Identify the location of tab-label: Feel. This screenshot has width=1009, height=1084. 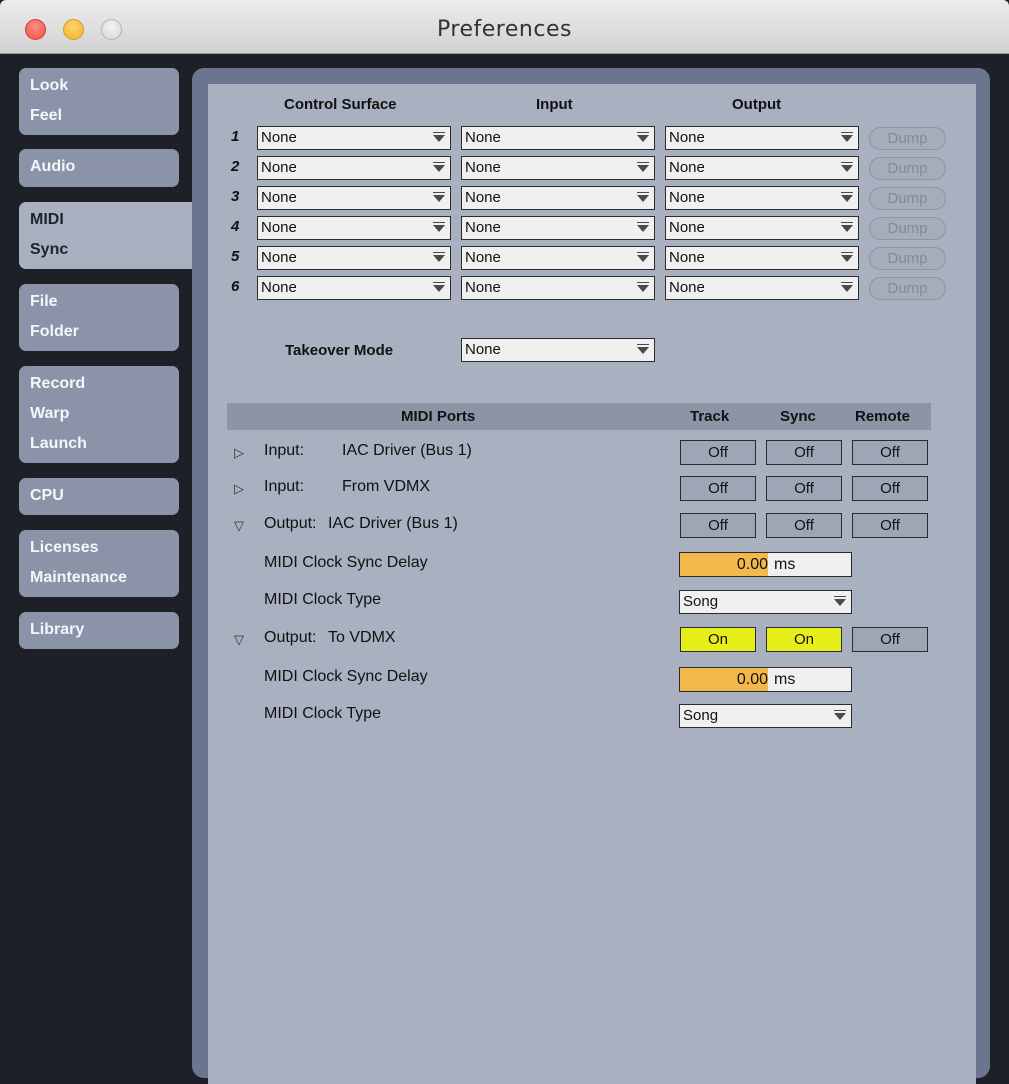
(46, 115).